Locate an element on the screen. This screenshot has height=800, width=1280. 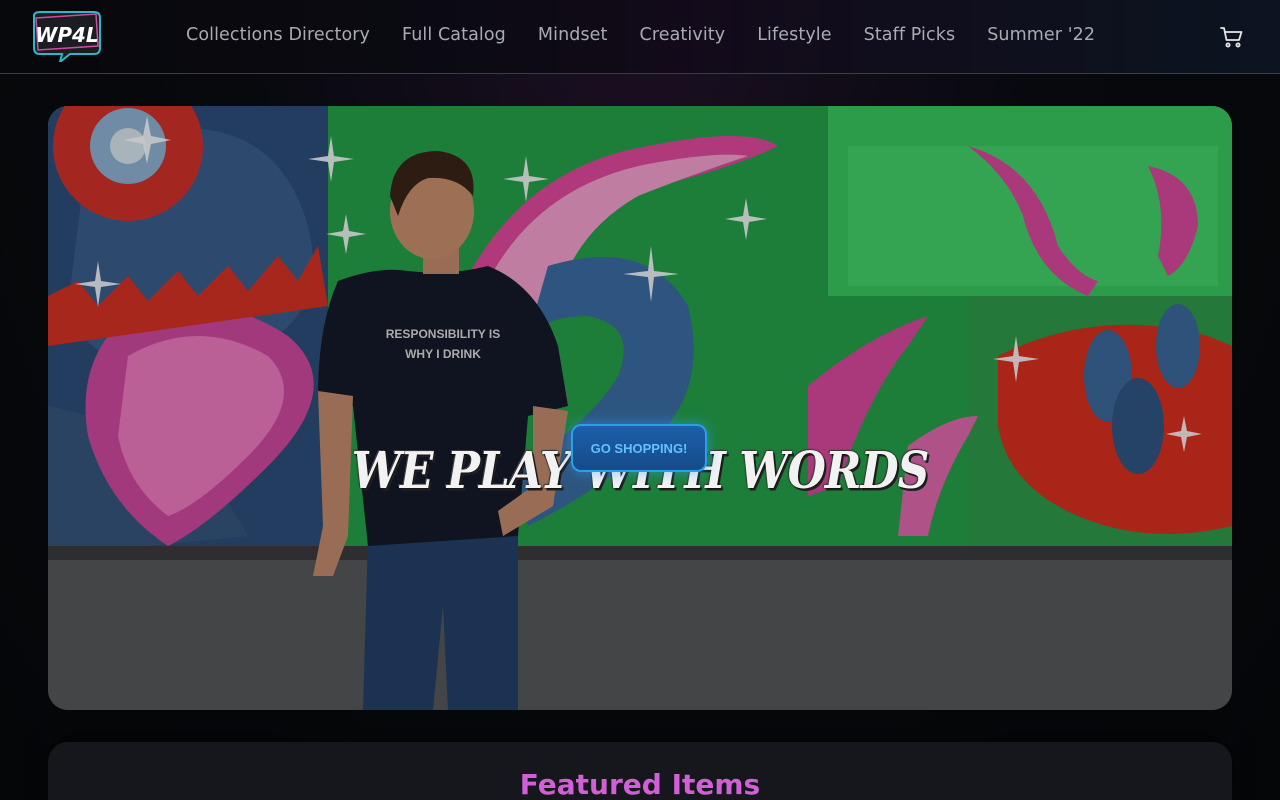
nav-creativity: Creativity is located at coordinates (683, 35).